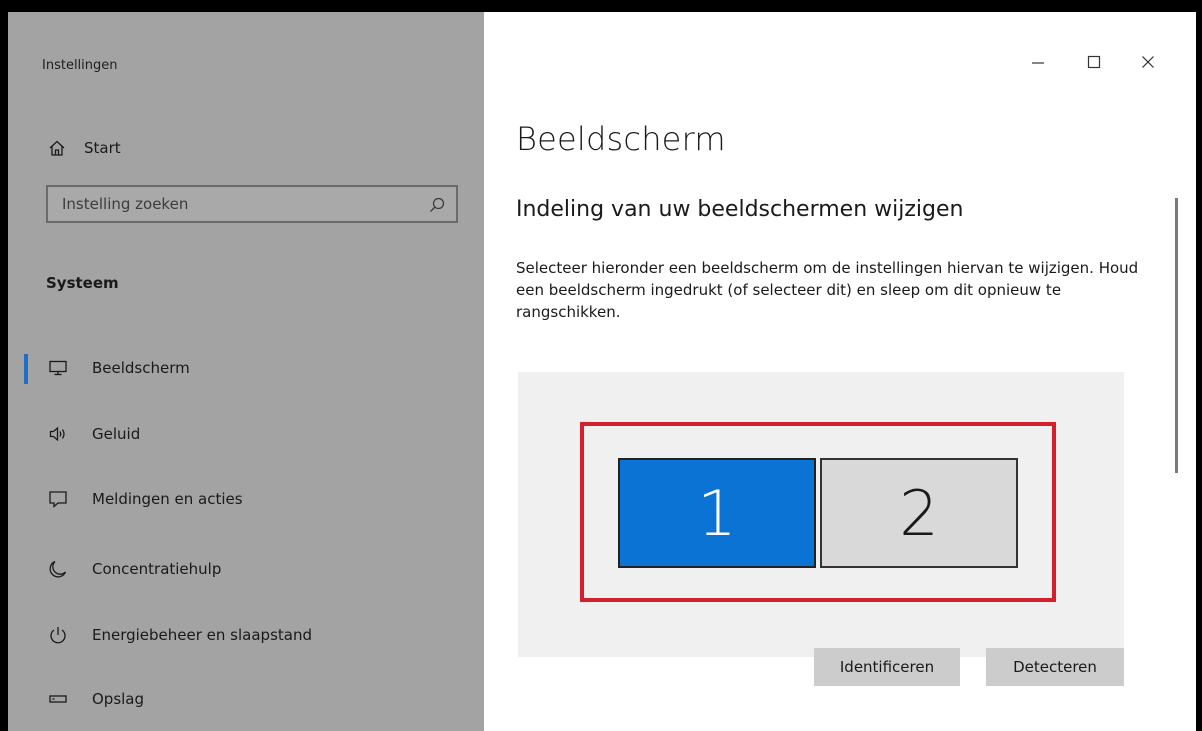 This screenshot has width=1202, height=731. Describe the element at coordinates (1176, 335) in the screenshot. I see `scrollbar` at that location.